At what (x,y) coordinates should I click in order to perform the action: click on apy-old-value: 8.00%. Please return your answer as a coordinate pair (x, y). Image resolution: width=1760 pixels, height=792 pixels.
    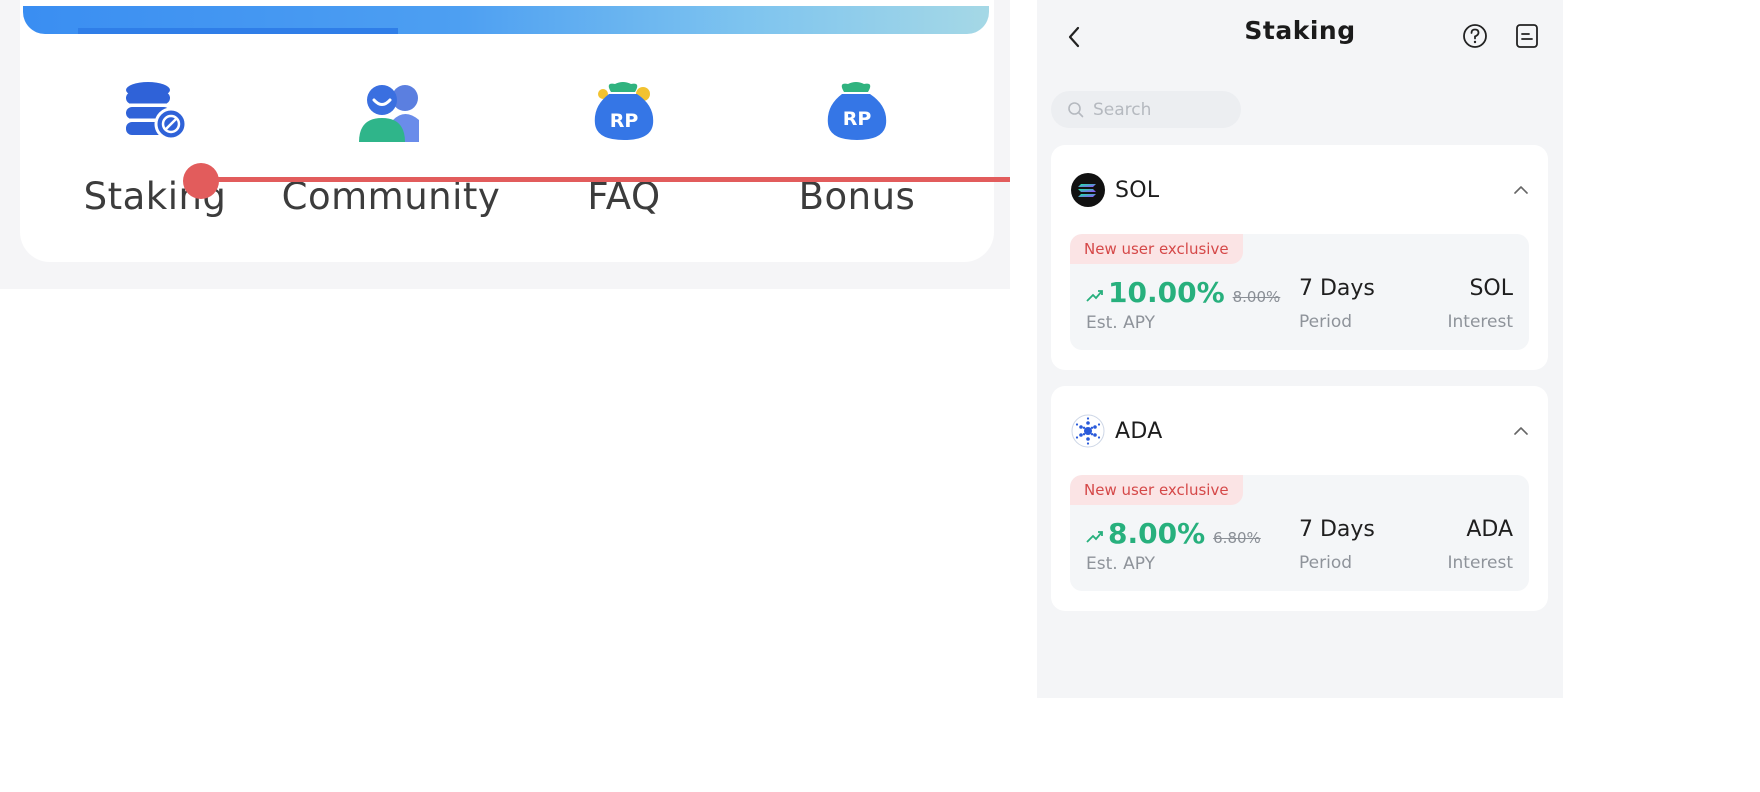
    Looking at the image, I should click on (1256, 297).